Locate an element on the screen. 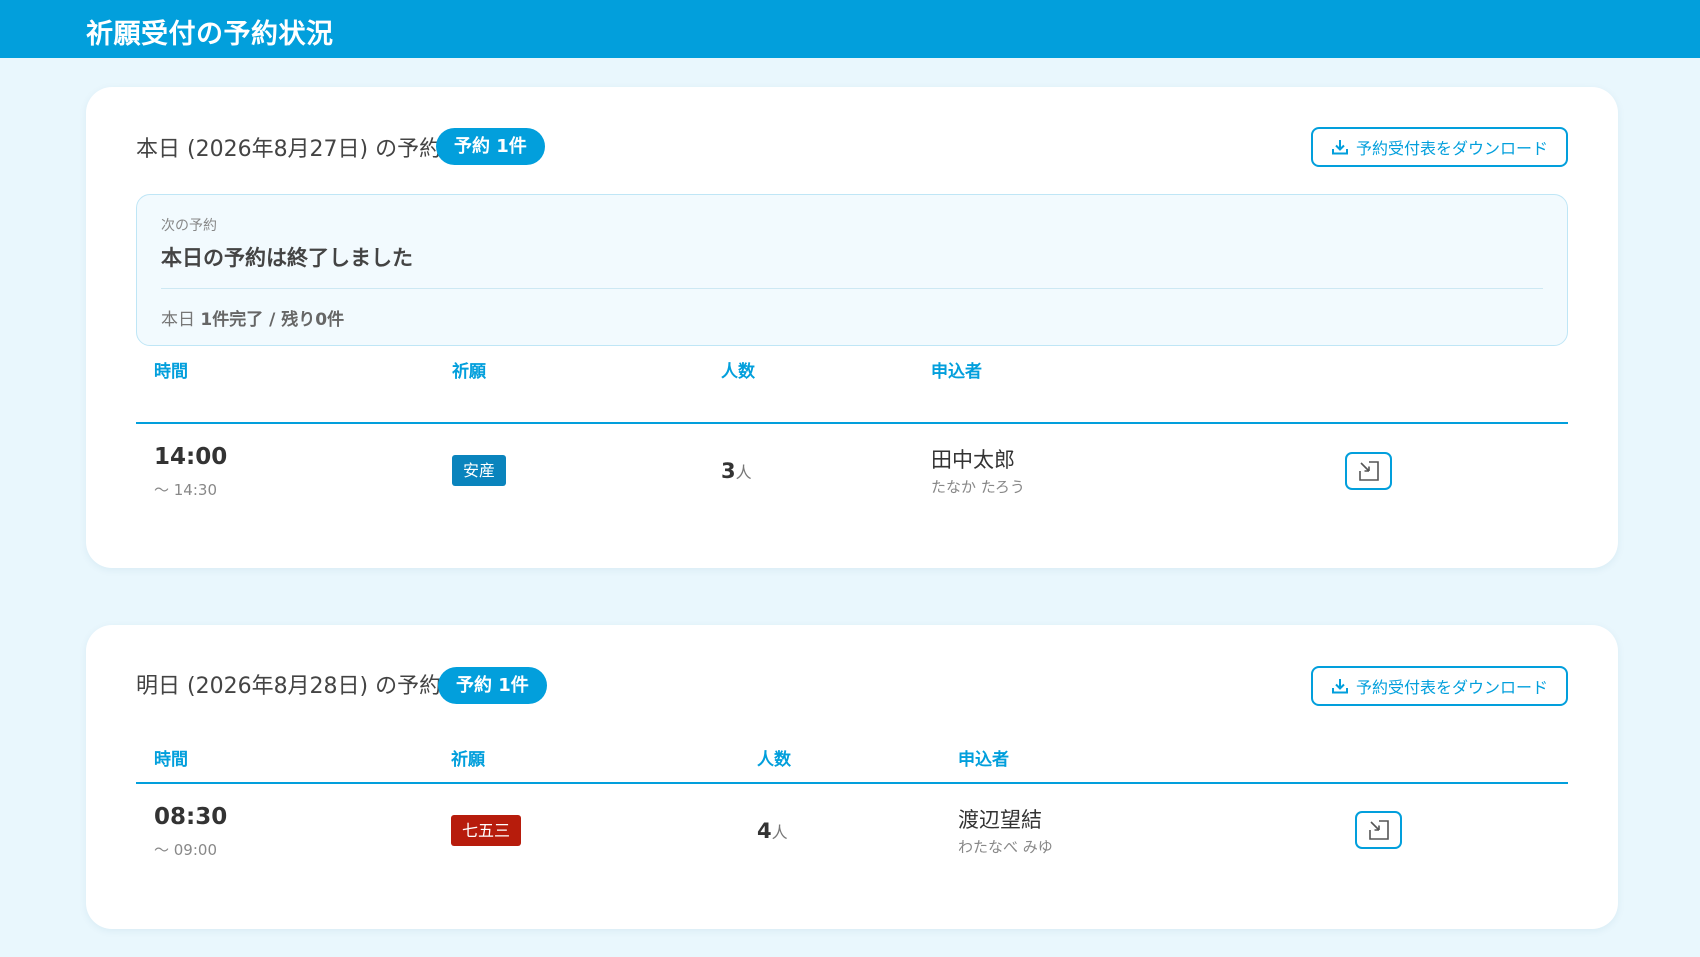 This screenshot has height=957, width=1700. people-count: 4人 is located at coordinates (772, 831).